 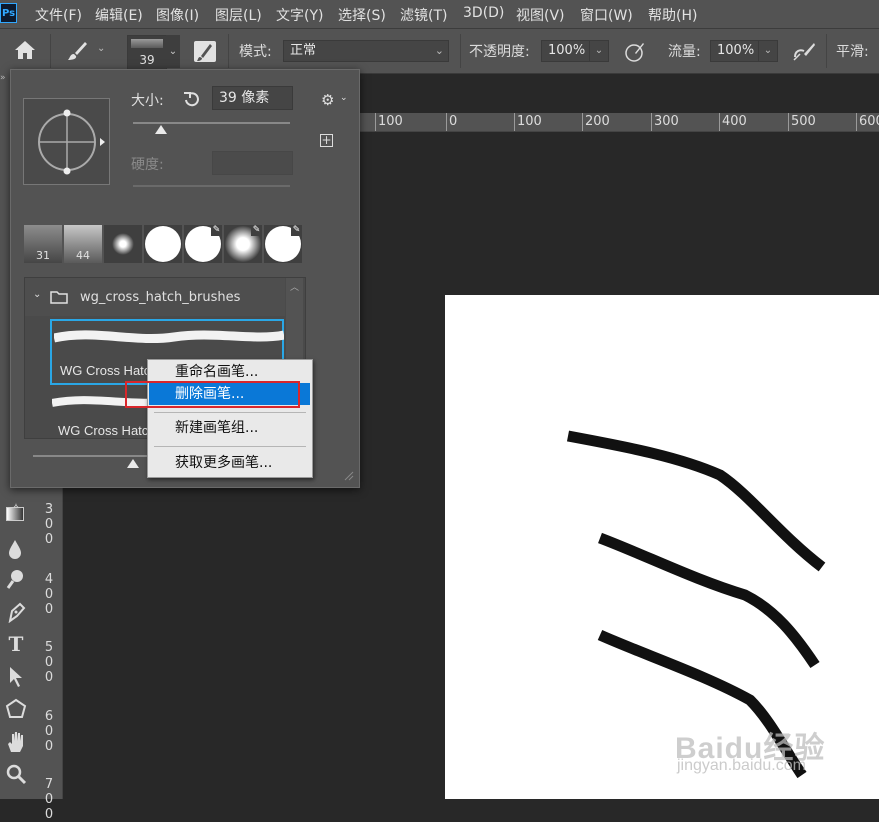 What do you see at coordinates (16, 644) in the screenshot?
I see `type-tool-icon: T` at bounding box center [16, 644].